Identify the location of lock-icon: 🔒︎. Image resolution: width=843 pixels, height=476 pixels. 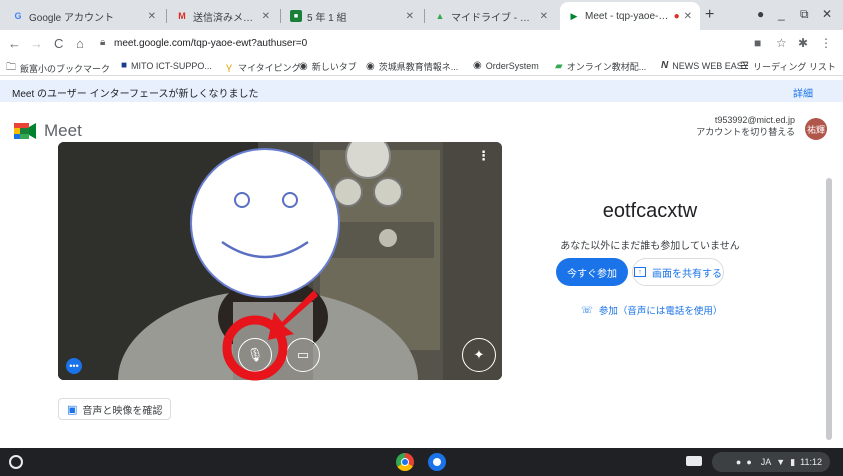
(103, 42).